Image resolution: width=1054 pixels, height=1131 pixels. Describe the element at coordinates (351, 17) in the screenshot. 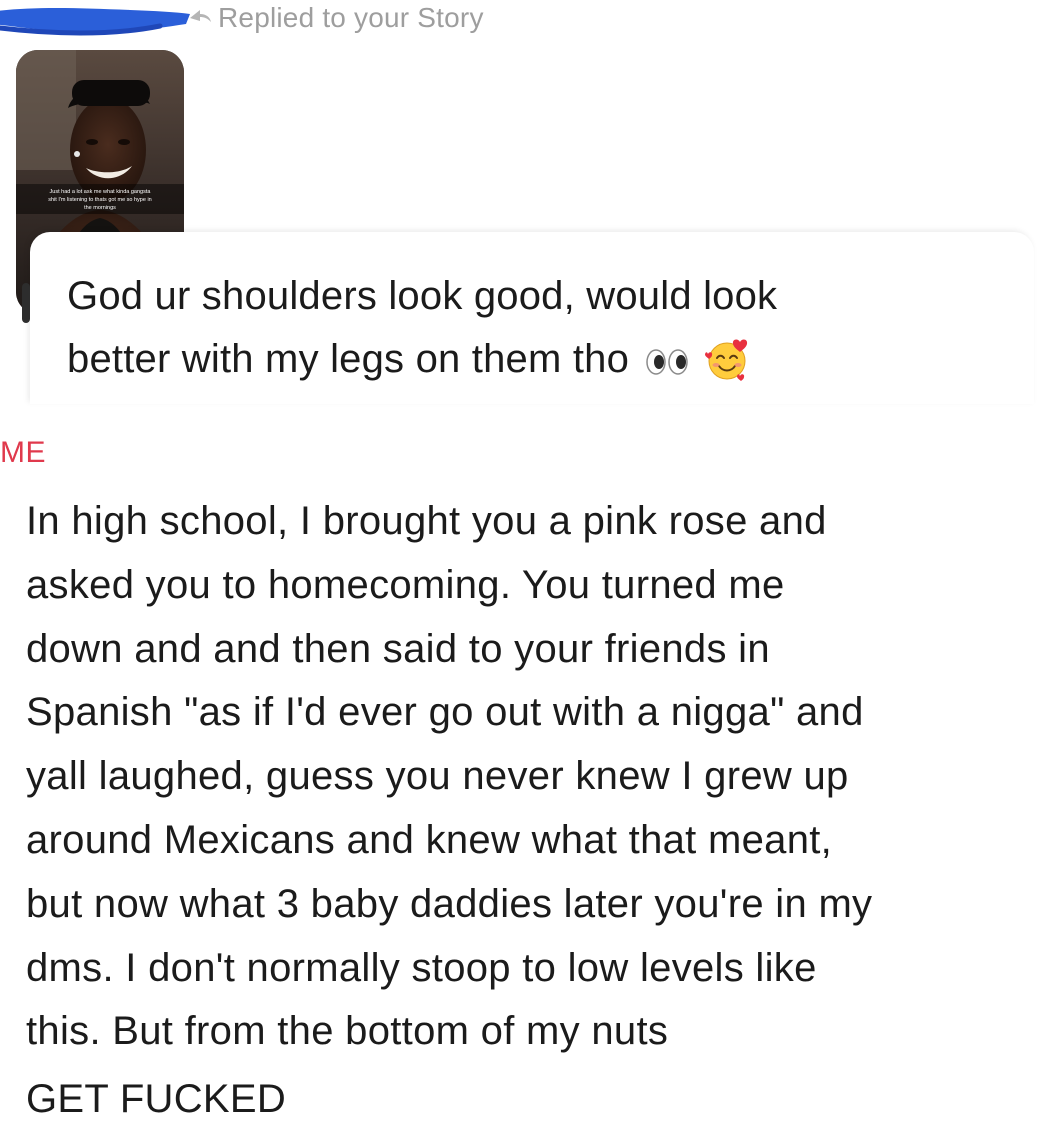

I see `replied-to-story-label: Replied to your Story` at that location.